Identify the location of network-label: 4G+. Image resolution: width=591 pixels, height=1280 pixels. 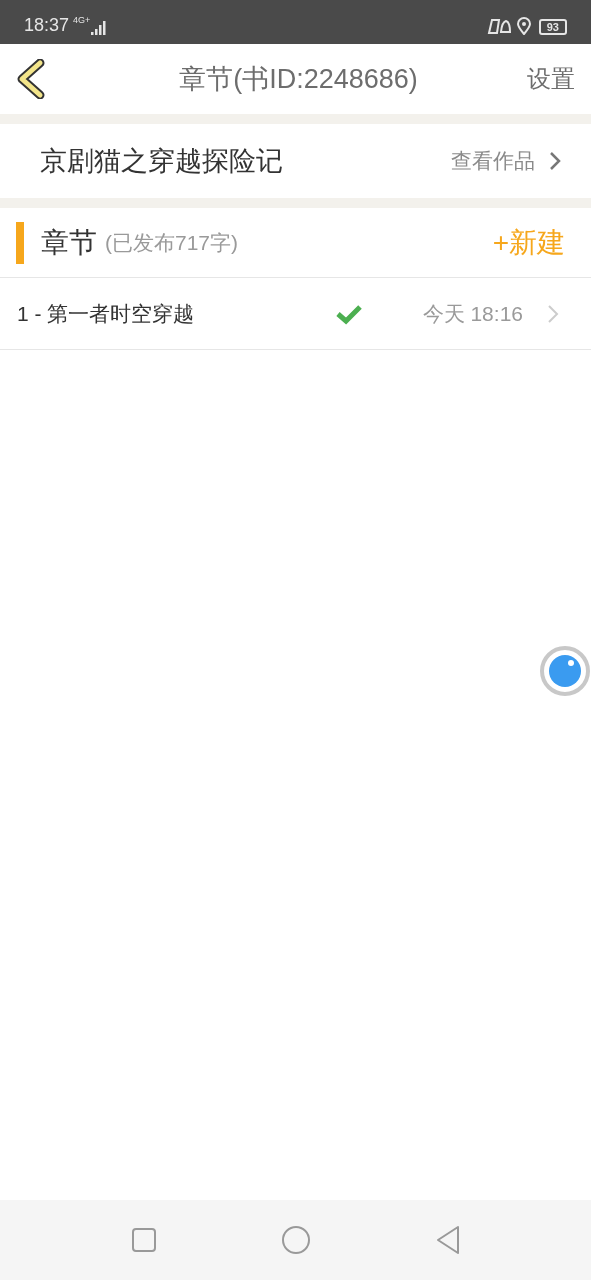
(82, 20).